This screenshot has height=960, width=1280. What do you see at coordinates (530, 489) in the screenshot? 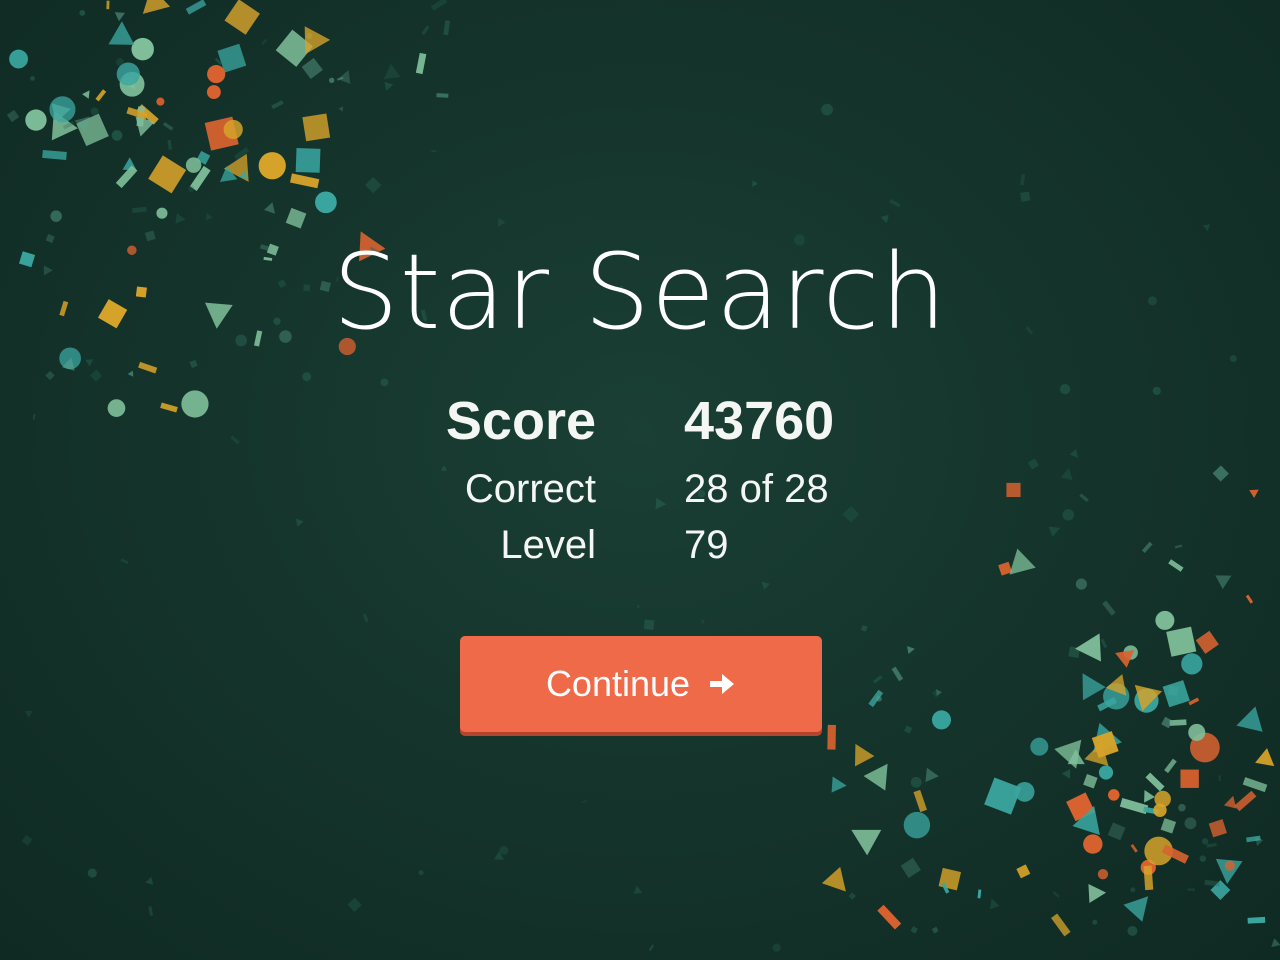
I see `correct-label: Correct` at bounding box center [530, 489].